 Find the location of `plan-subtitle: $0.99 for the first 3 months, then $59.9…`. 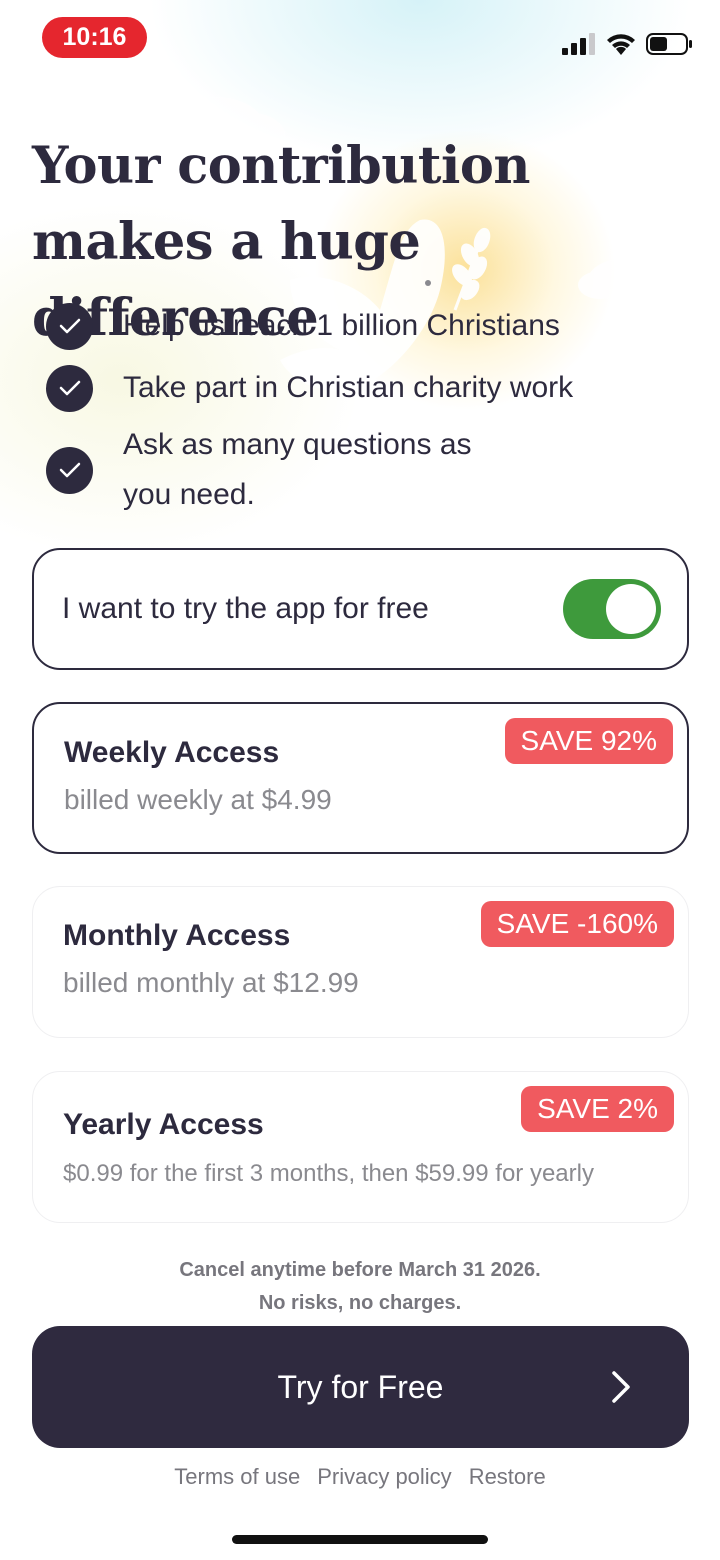

plan-subtitle: $0.99 for the first 3 months, then $59.9… is located at coordinates (328, 1173).